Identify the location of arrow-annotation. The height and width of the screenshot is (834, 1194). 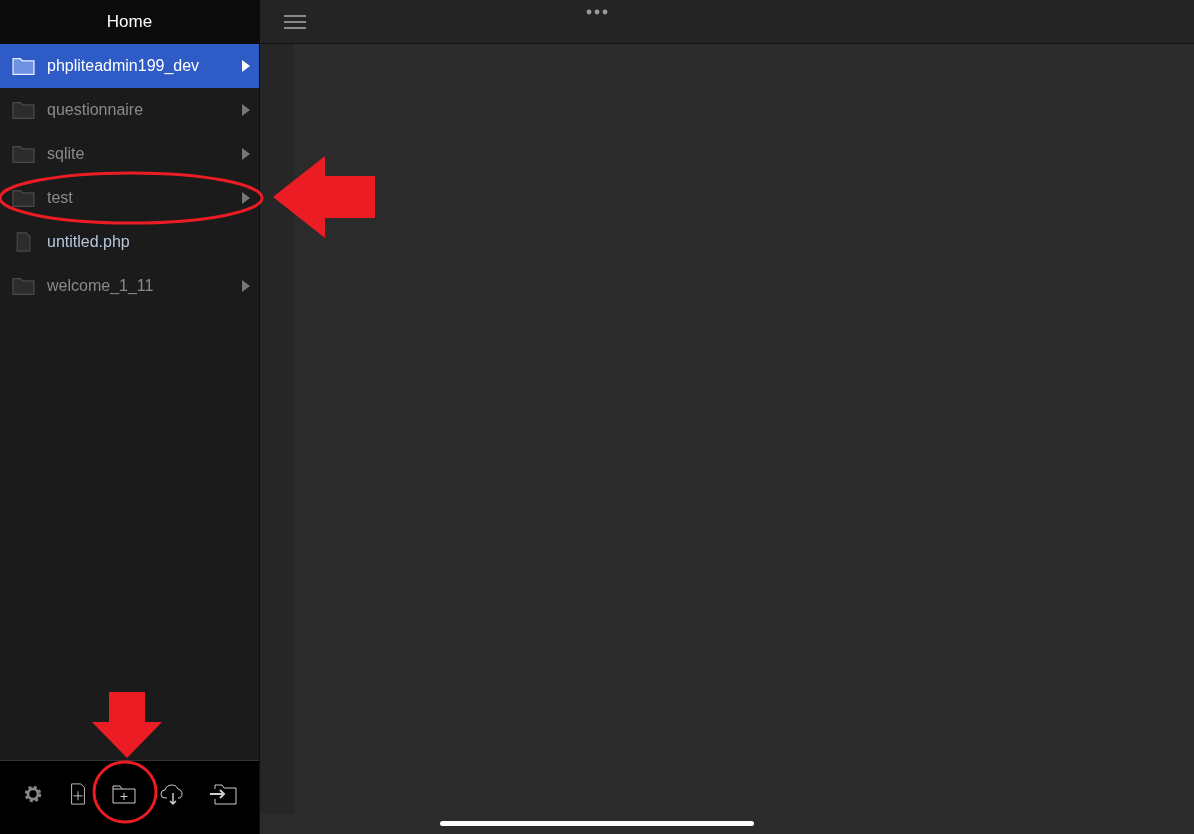
(127, 725).